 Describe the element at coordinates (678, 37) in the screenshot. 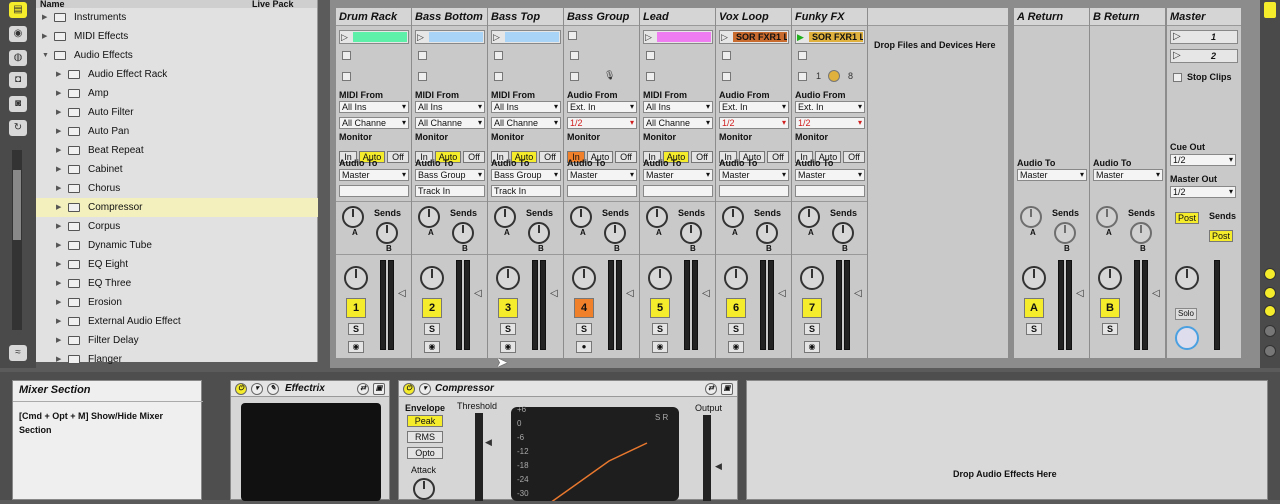

I see `clip-slot: ▷` at that location.